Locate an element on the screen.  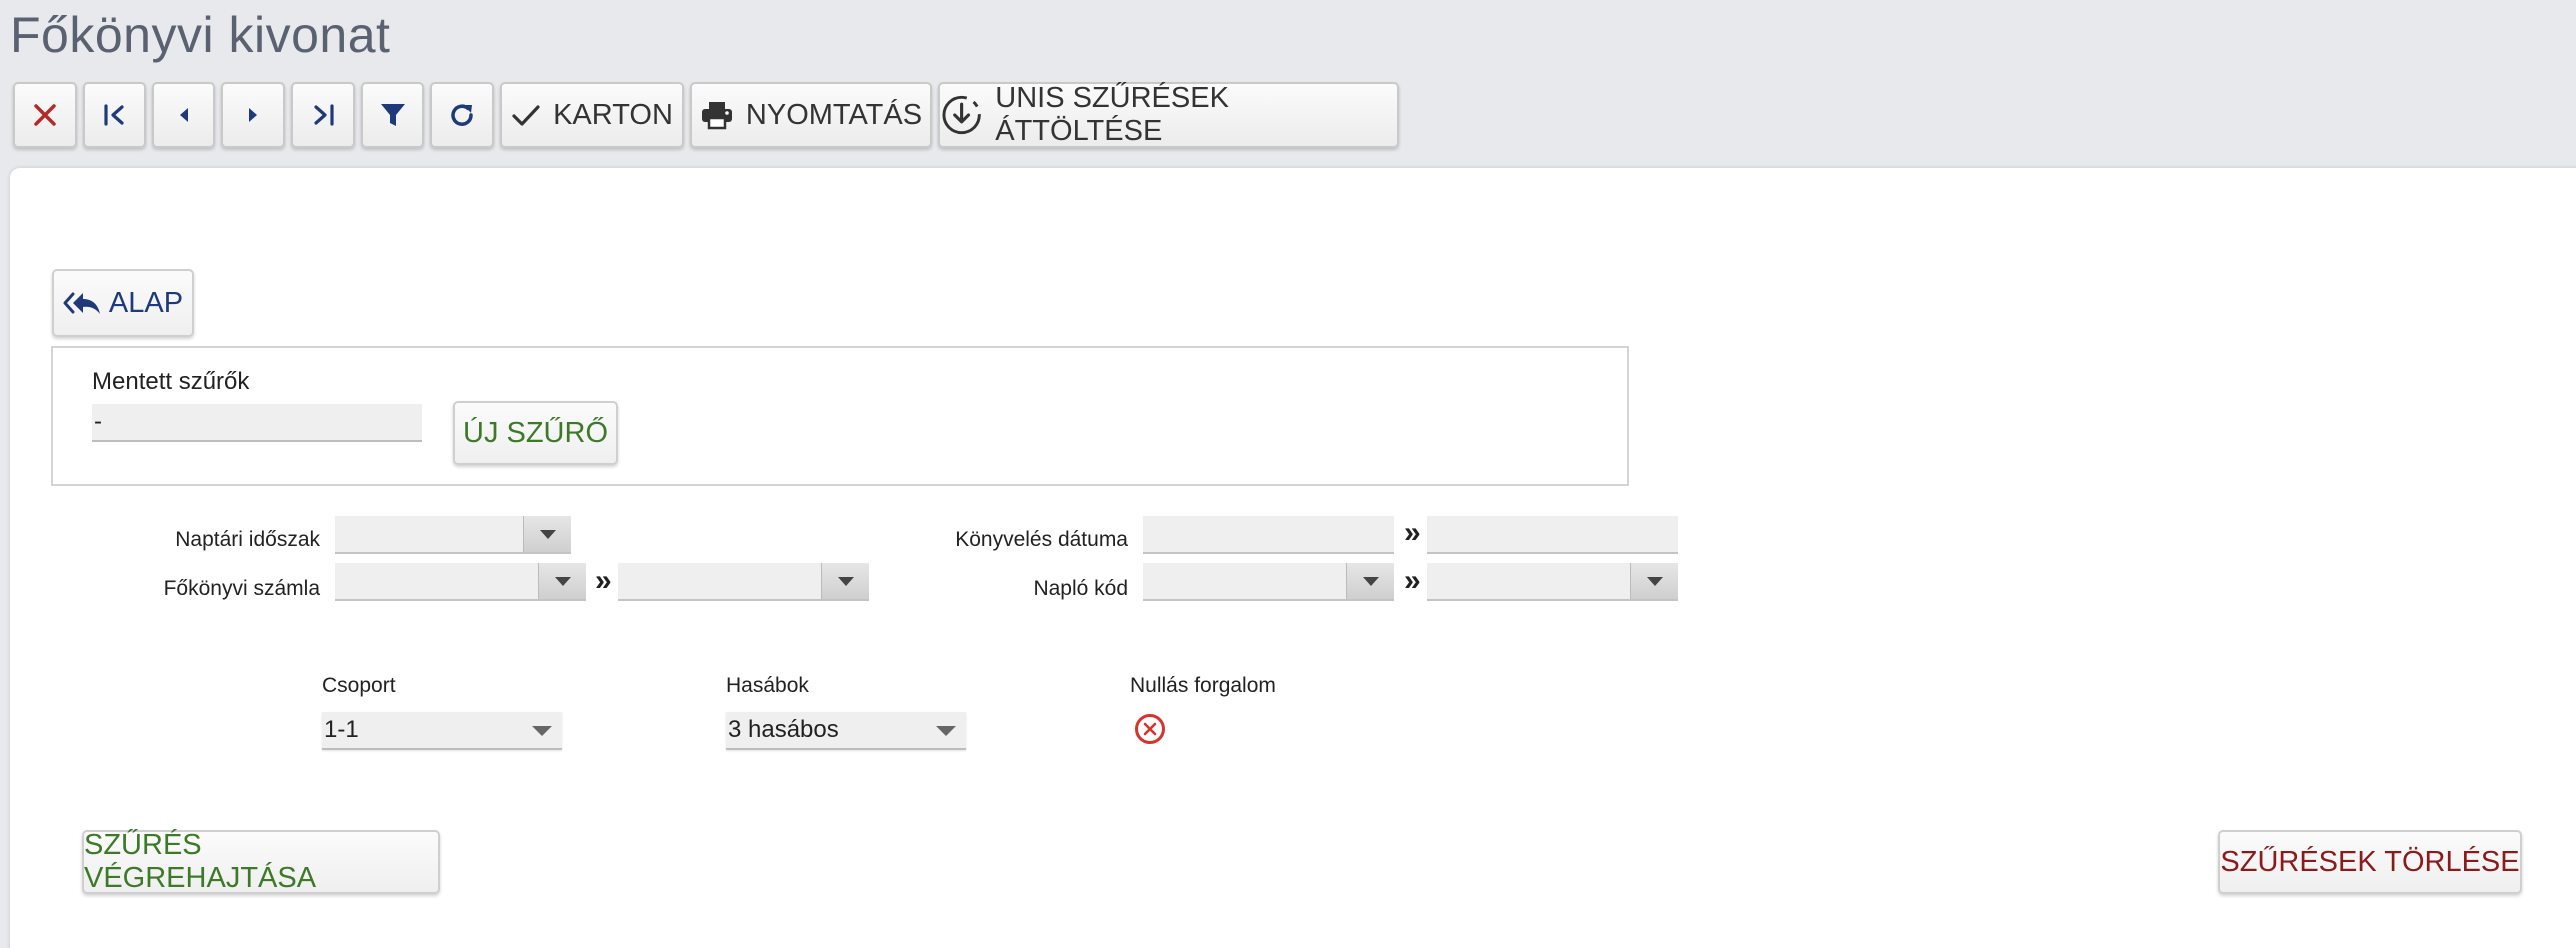
close-circle-icon is located at coordinates (1150, 729).